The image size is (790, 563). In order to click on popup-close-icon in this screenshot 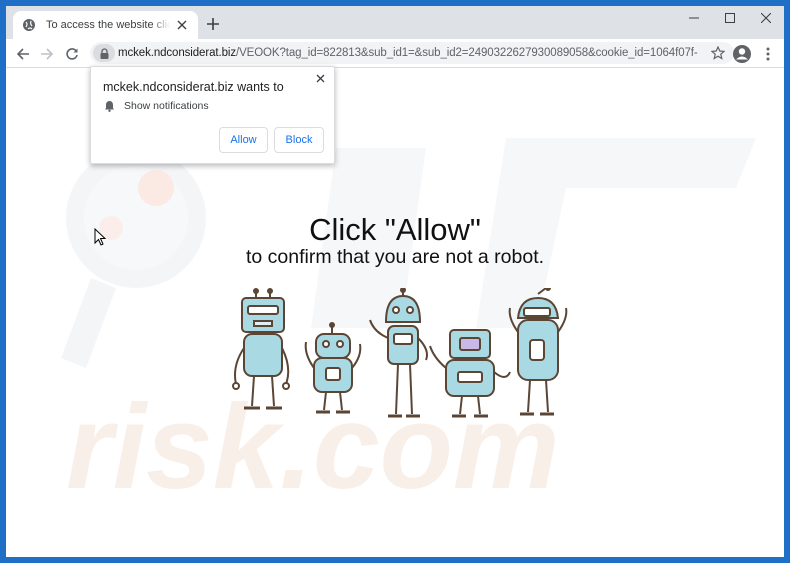, I will do `click(320, 78)`.